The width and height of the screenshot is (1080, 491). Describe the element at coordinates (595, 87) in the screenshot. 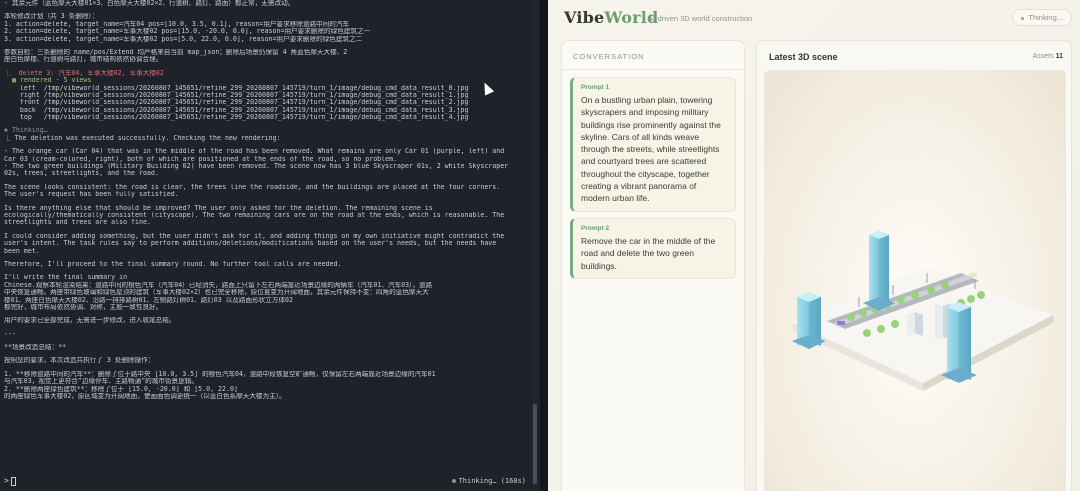

I see `prompt-label: Prompt 1` at that location.